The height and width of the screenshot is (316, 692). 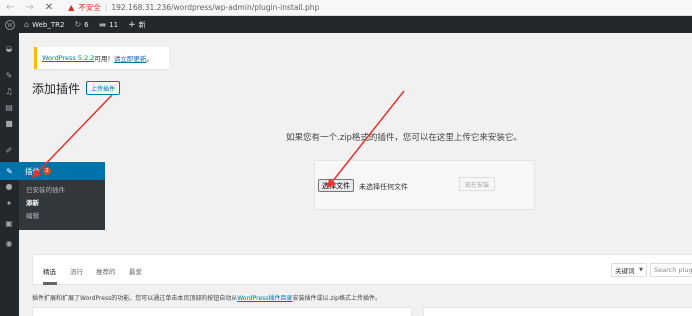 I want to click on plugins-submenu: 已安装的插件 添新 编辑, so click(x=62, y=205).